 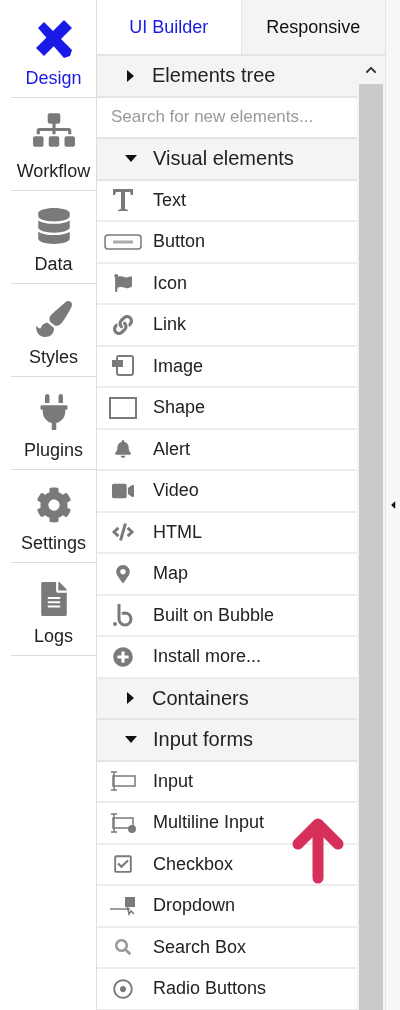 What do you see at coordinates (53, 319) in the screenshot?
I see `paintbrush-icon` at bounding box center [53, 319].